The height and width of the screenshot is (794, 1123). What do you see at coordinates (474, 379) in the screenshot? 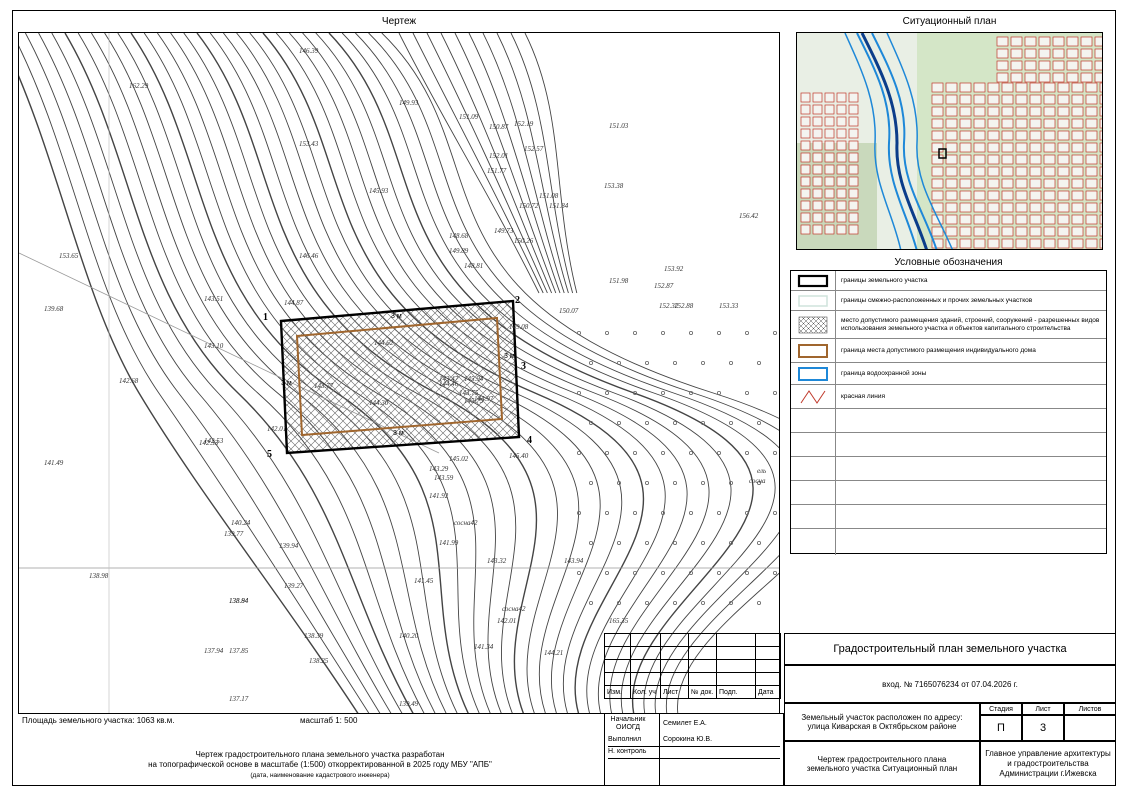
I see `elevation-mark: 145.94` at bounding box center [474, 379].